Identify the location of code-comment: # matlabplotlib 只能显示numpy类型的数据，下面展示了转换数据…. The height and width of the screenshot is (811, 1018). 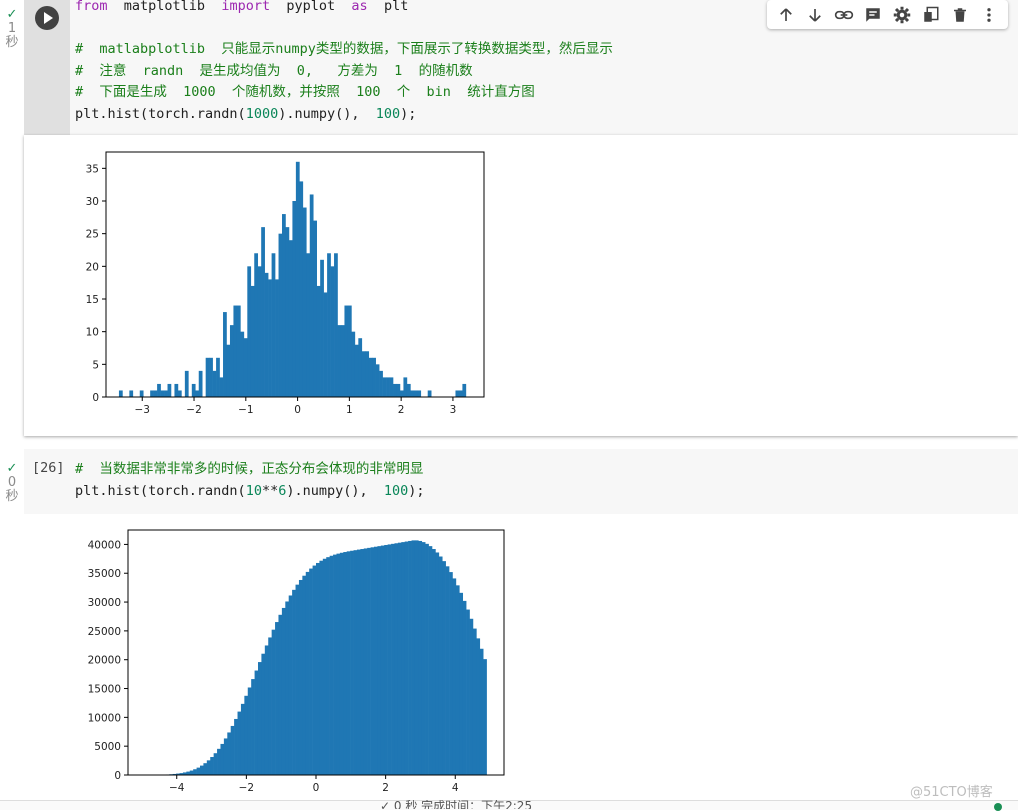
(344, 49).